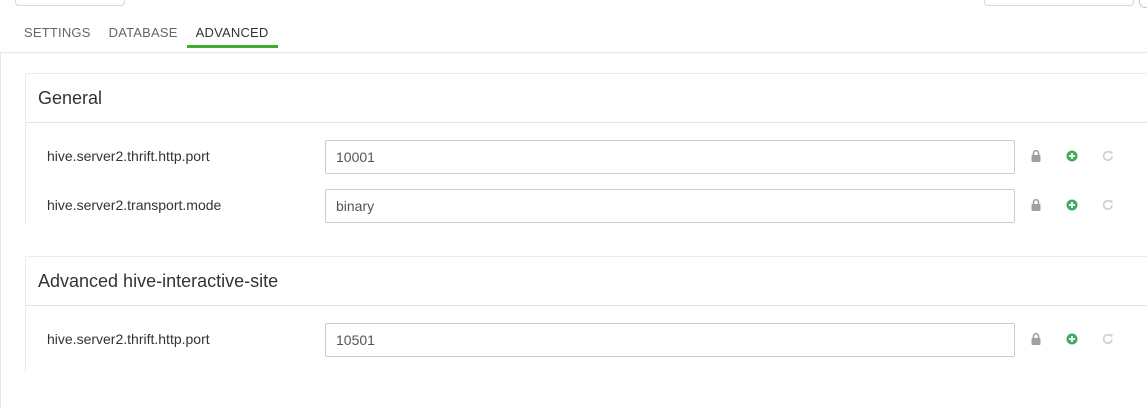 The height and width of the screenshot is (408, 1147). I want to click on tab-advanced: ADVANCED, so click(232, 33).